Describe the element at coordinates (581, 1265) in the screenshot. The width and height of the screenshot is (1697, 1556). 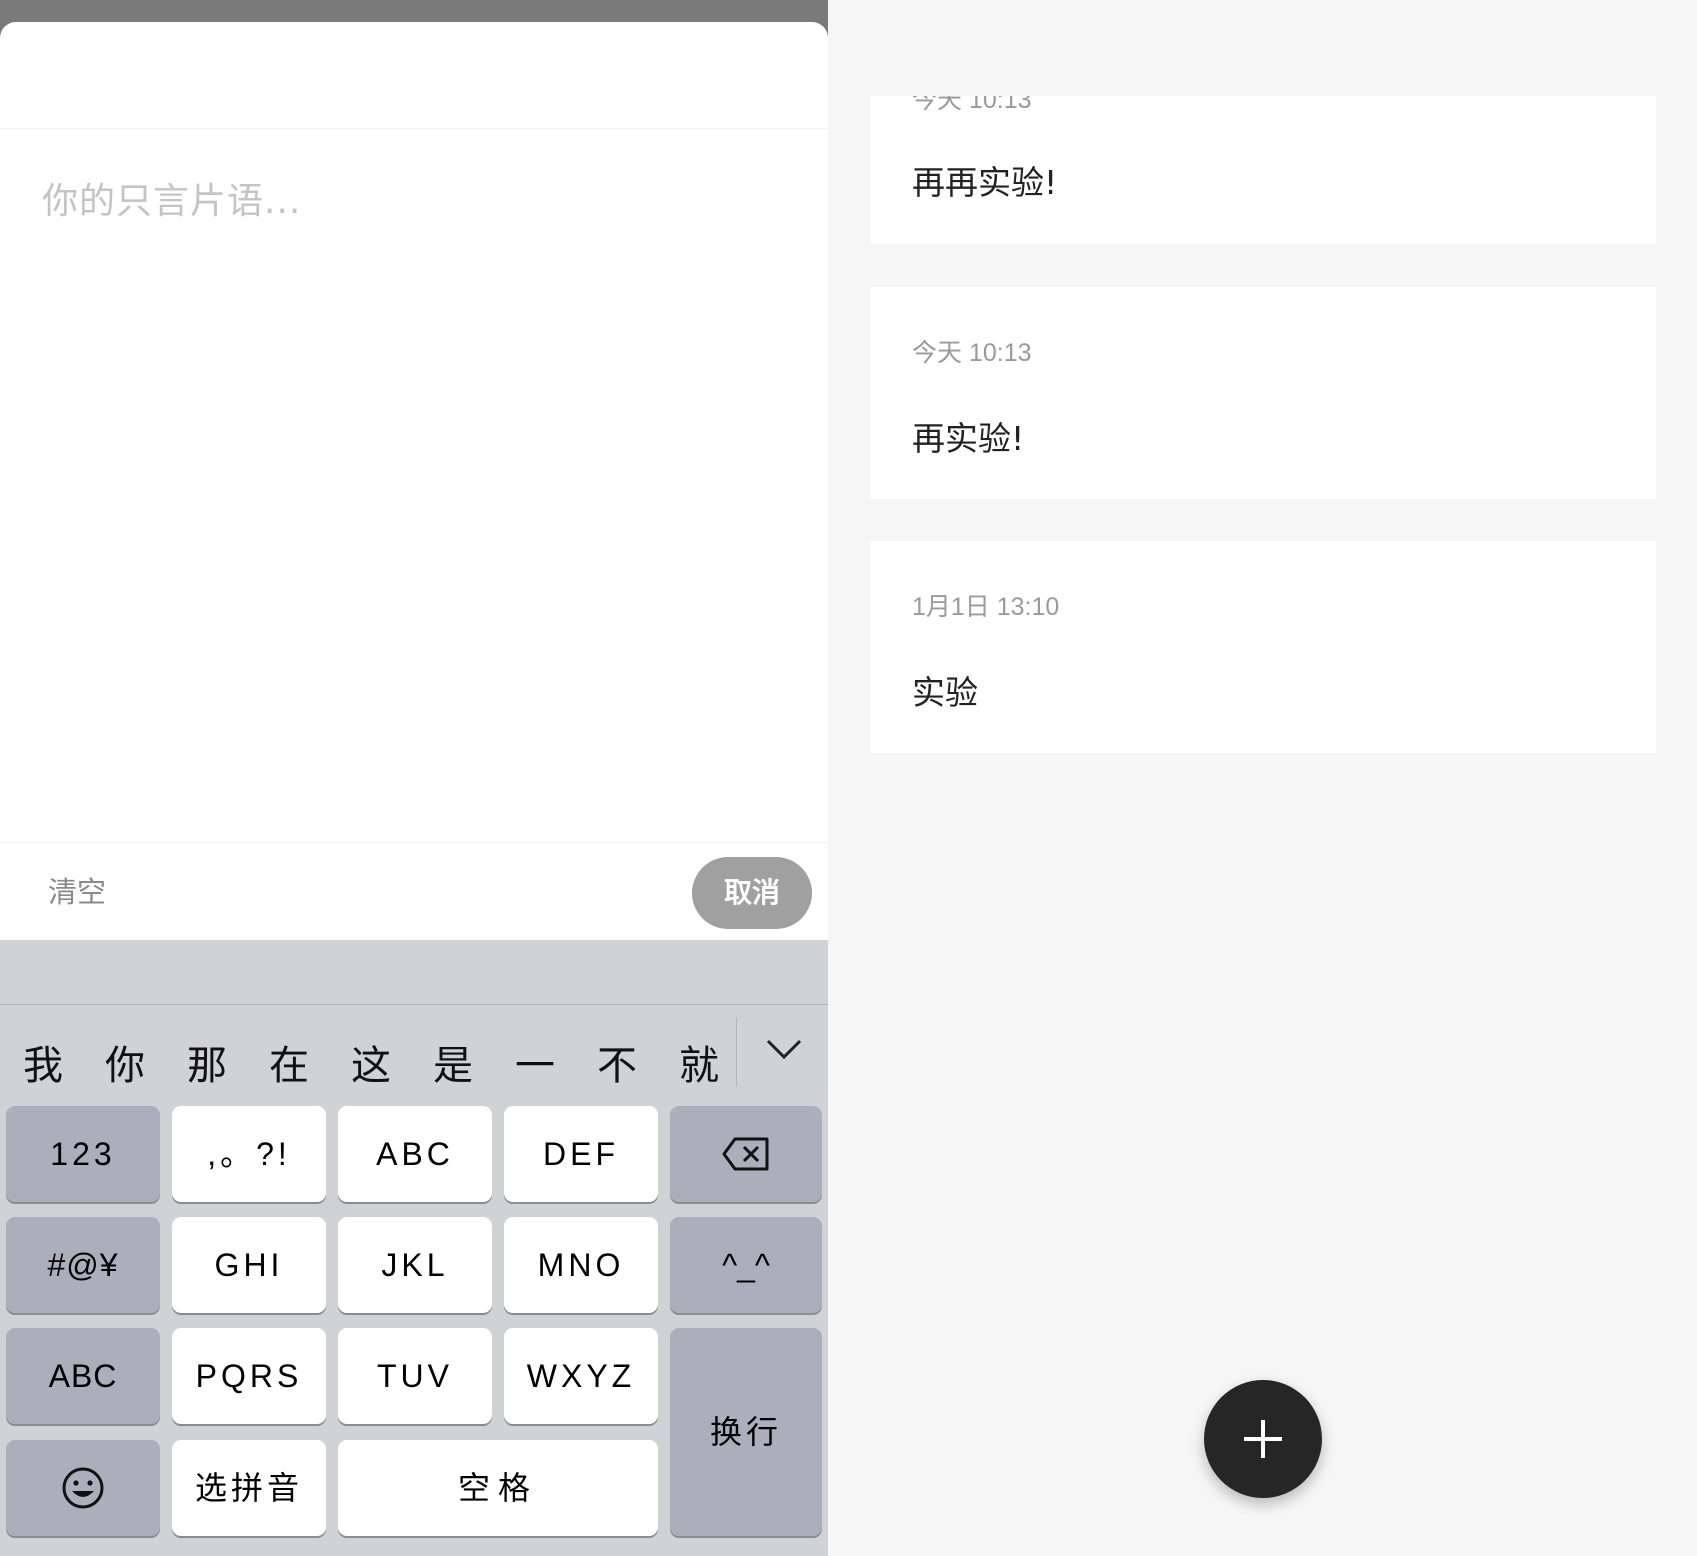
I see `key-mno: MNO` at that location.